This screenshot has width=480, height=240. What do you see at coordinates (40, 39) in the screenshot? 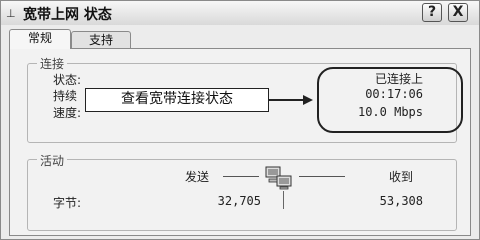
I see `tab-general: 常规` at bounding box center [40, 39].